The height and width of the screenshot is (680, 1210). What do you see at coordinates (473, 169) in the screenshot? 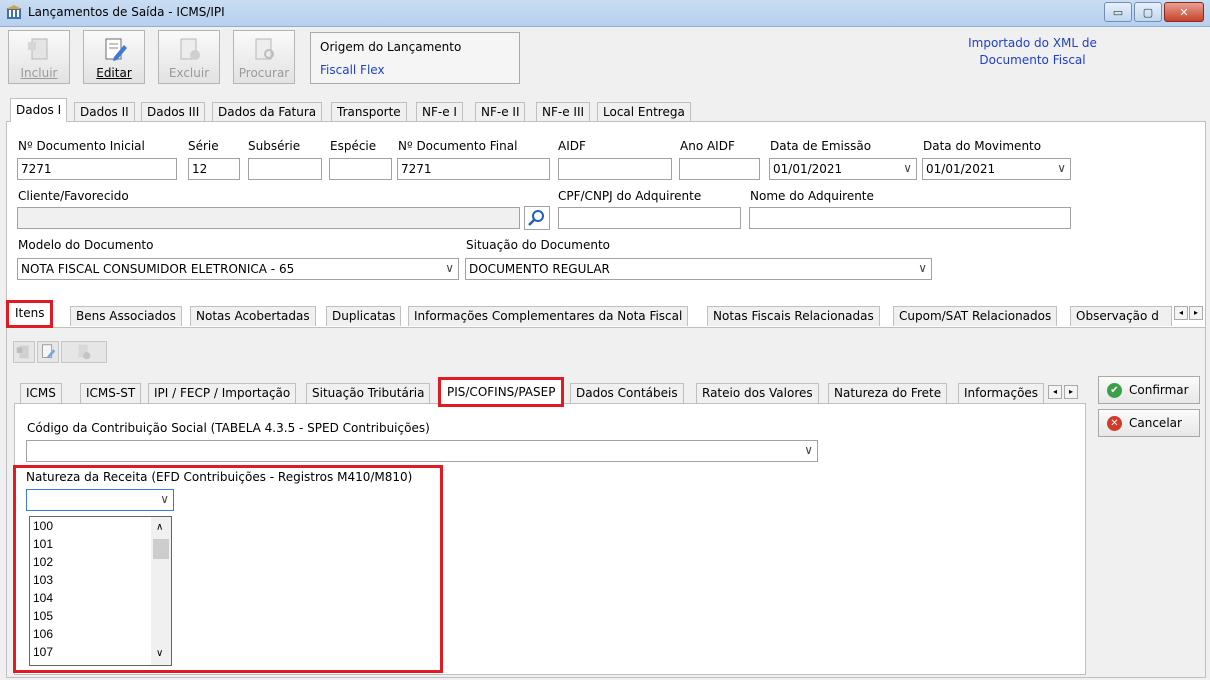
I see `doc-final-input: 7271` at bounding box center [473, 169].